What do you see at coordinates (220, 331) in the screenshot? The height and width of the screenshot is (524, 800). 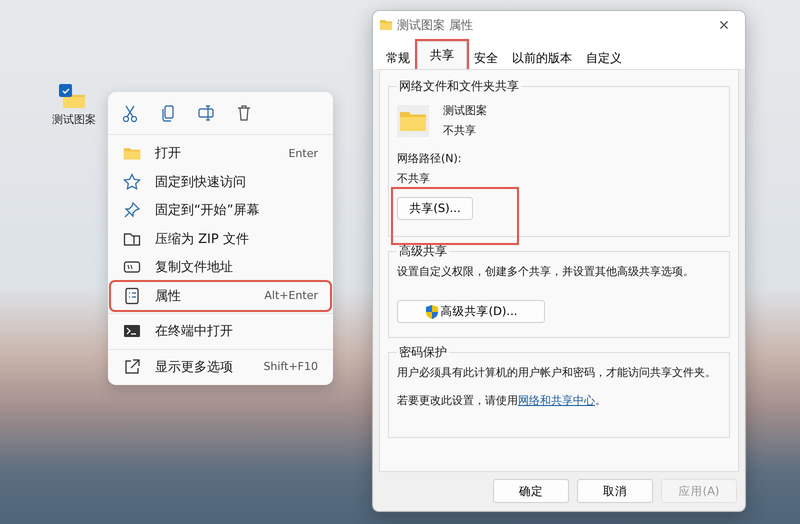 I see `menu-item: 在终端中打开` at bounding box center [220, 331].